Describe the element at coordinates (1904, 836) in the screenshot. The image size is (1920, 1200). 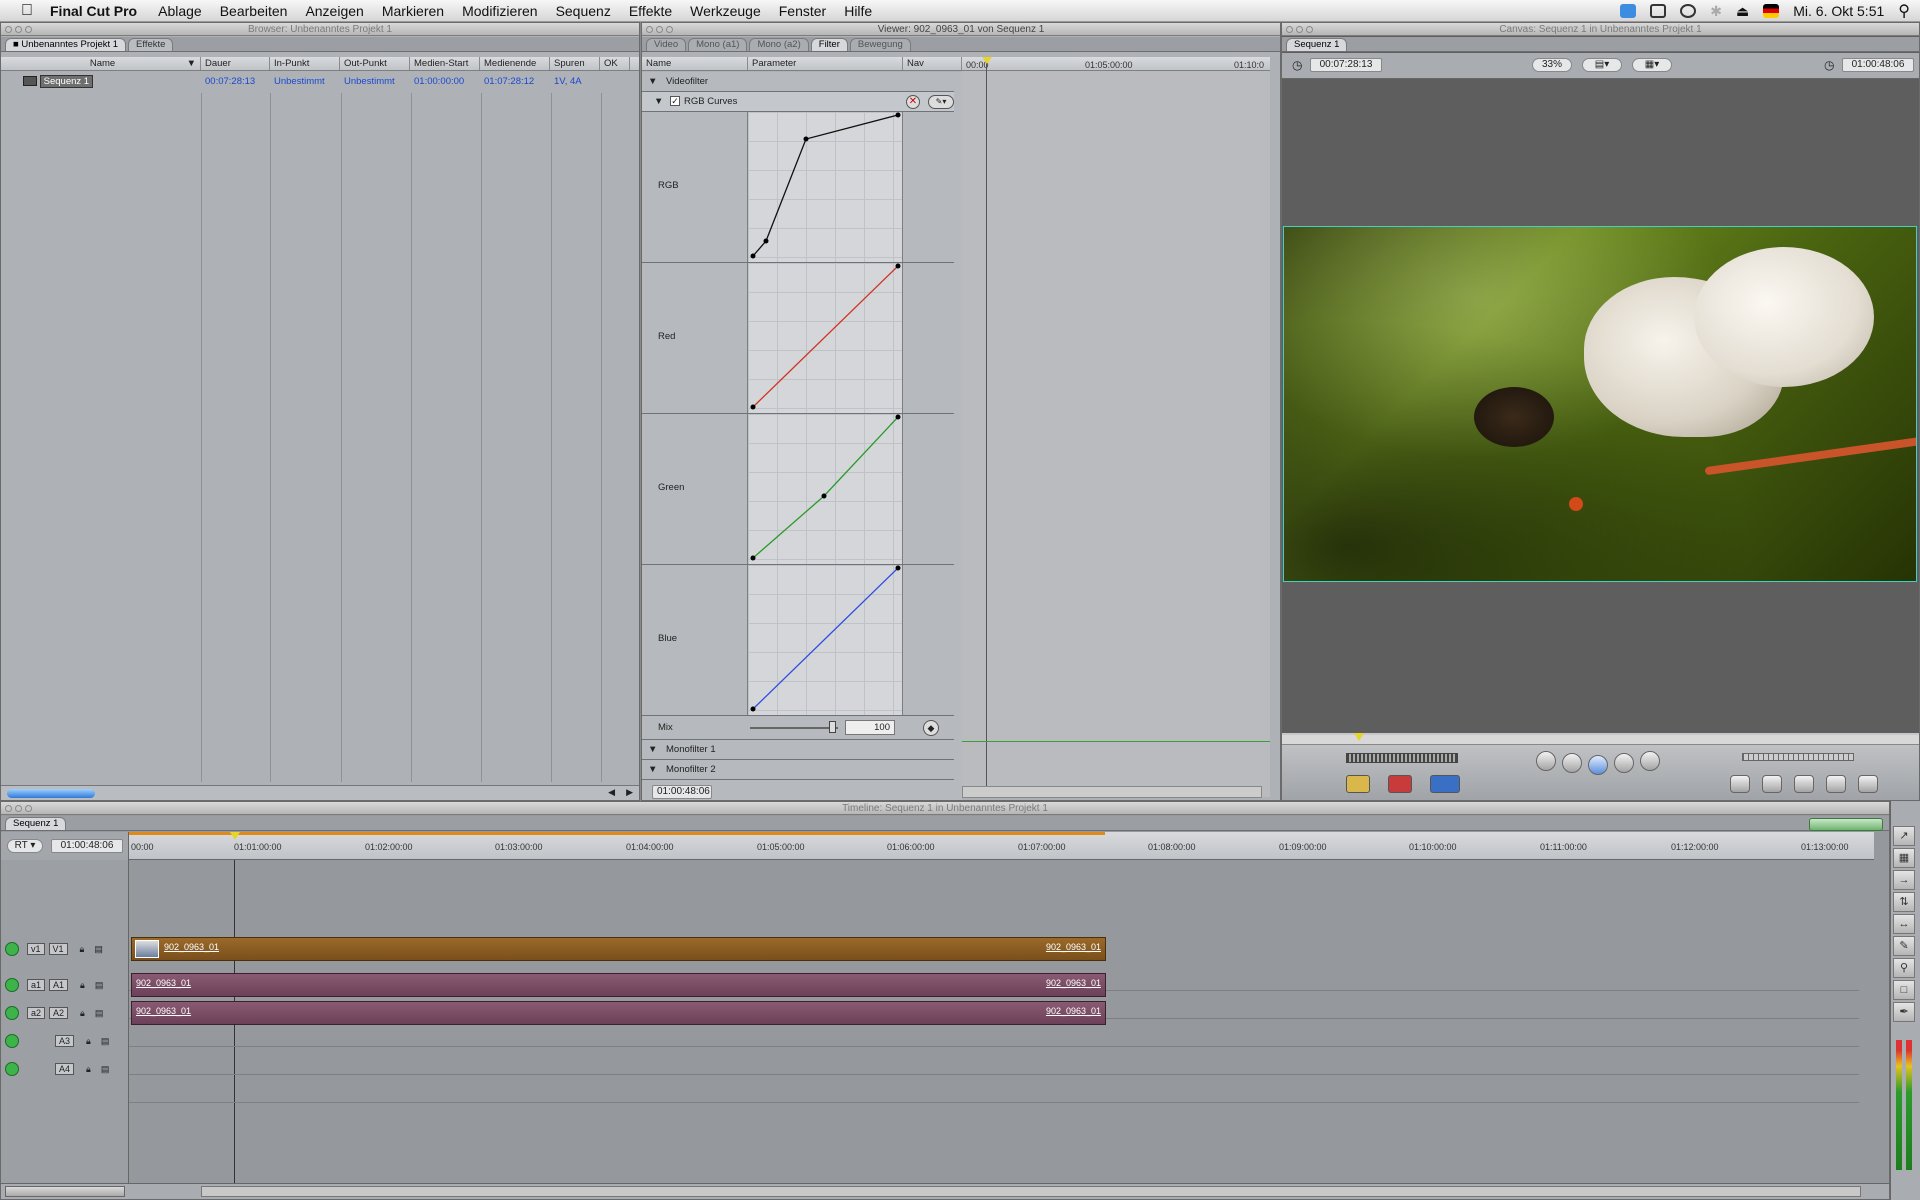
I see `selection-tool-icon: ↗` at that location.